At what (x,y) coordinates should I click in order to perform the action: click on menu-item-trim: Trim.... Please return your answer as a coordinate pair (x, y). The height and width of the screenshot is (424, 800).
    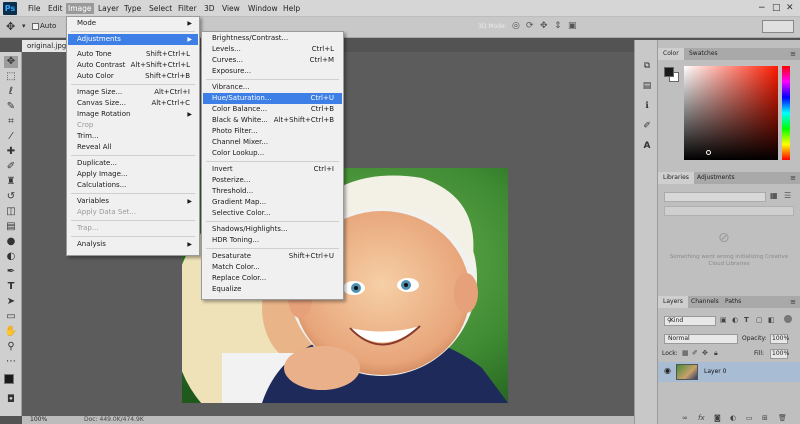
    Looking at the image, I should click on (133, 136).